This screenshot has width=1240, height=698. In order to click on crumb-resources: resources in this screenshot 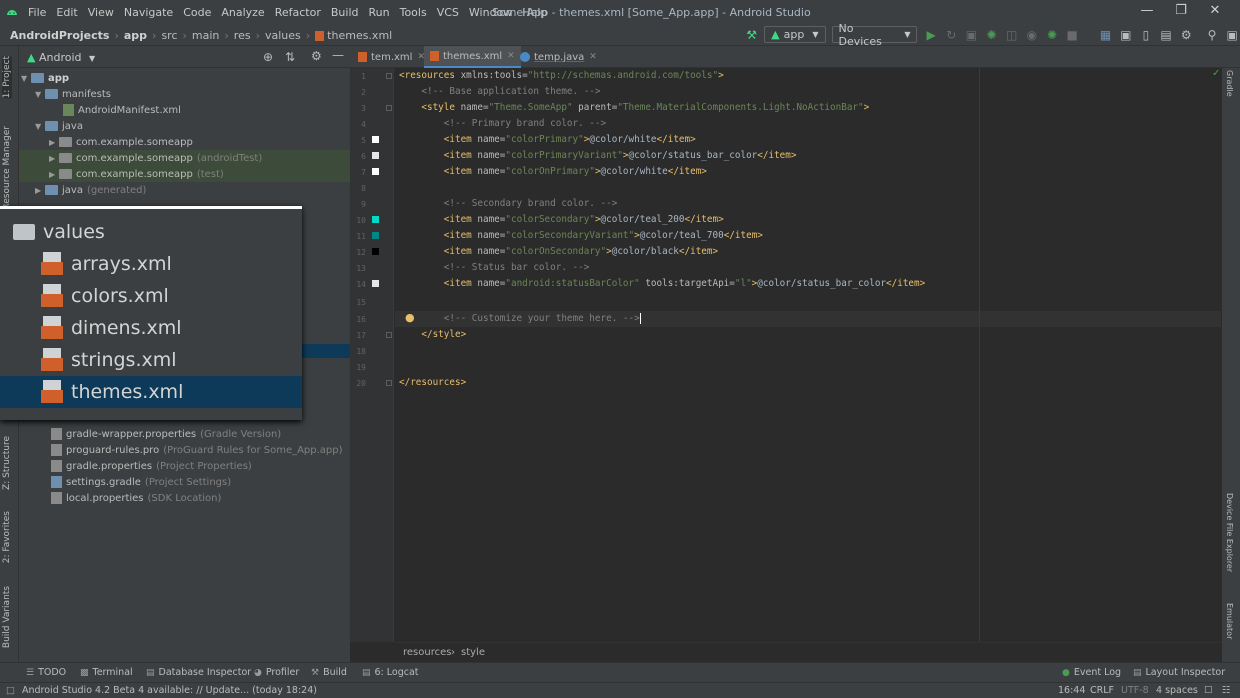, I will do `click(427, 652)`.